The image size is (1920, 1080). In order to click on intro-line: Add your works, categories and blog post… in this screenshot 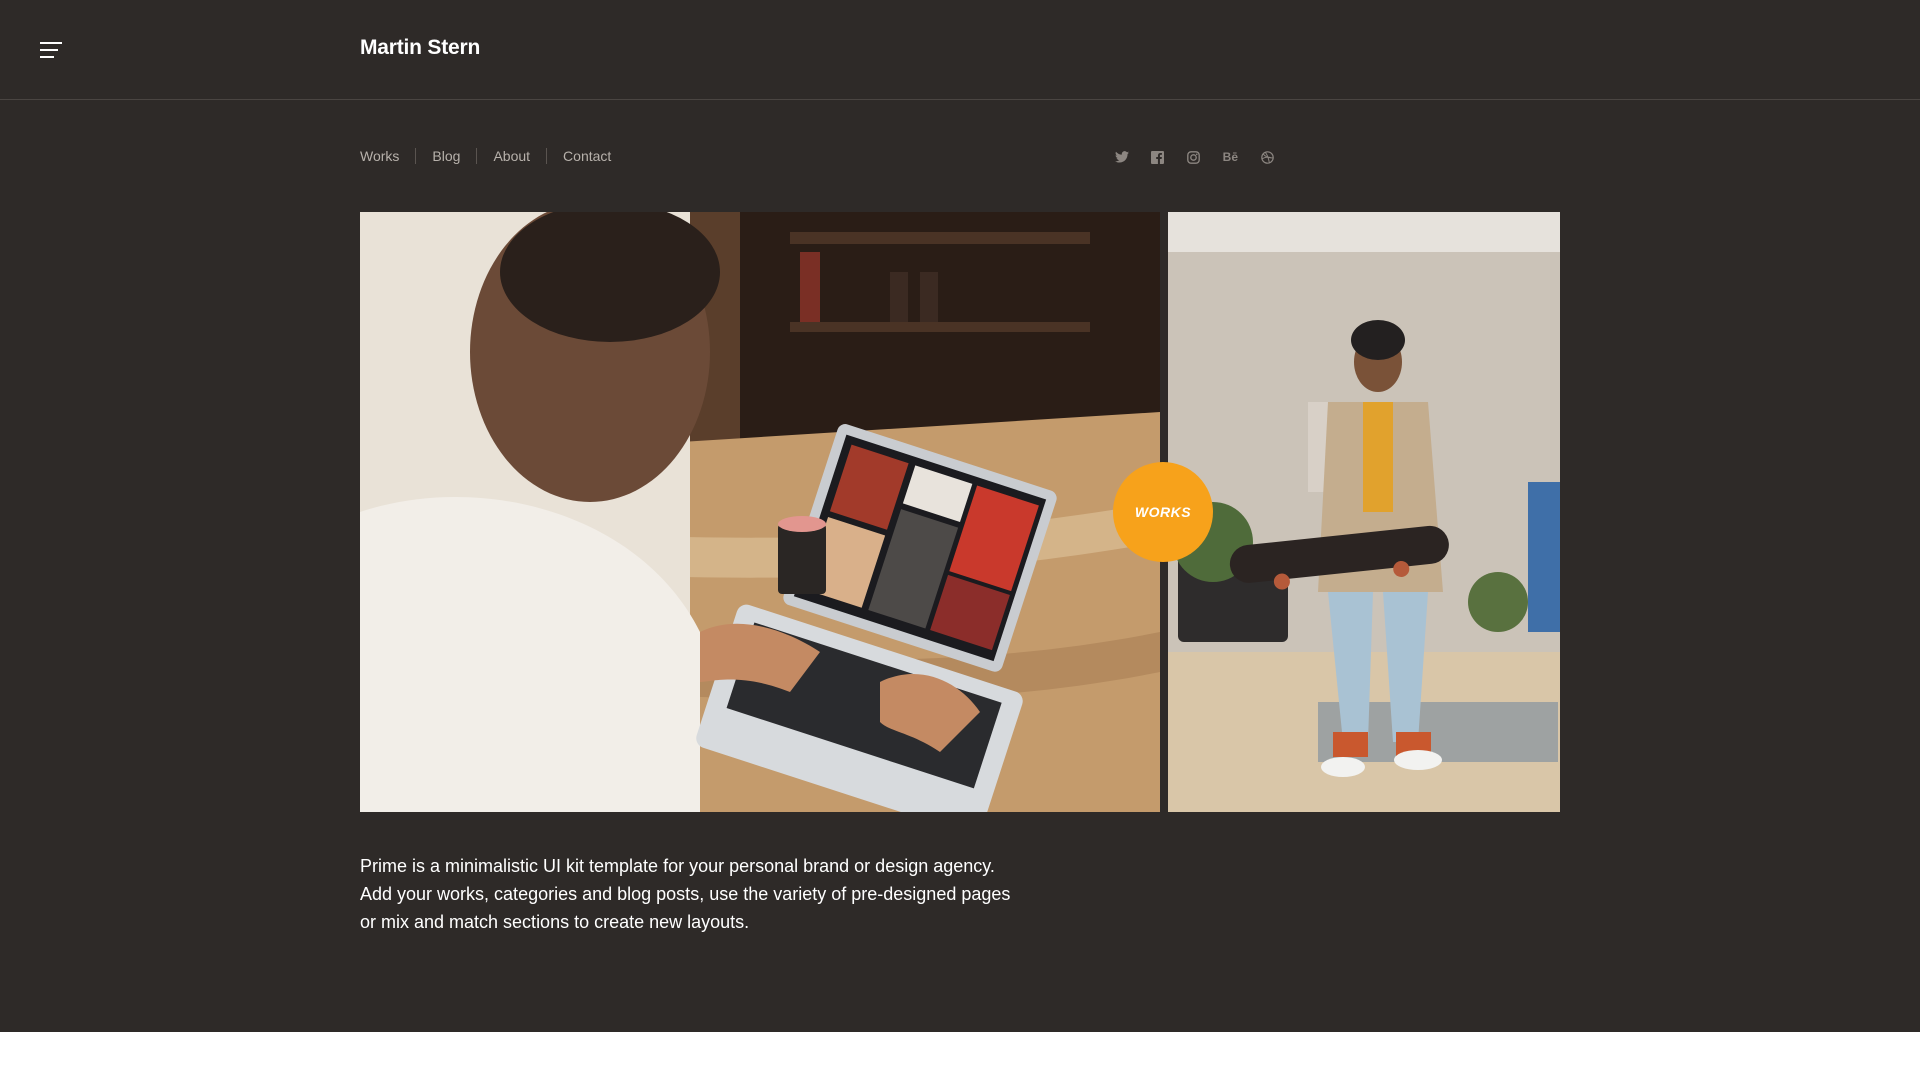, I will do `click(685, 894)`.